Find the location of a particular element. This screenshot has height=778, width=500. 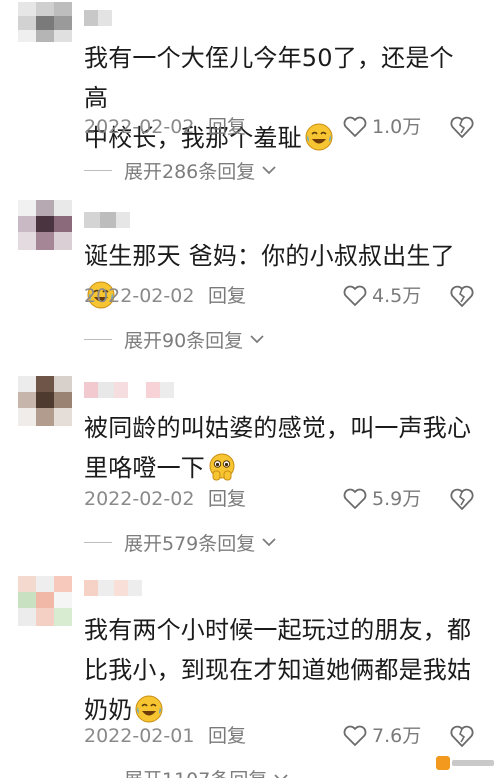

expand-replies-button: 展开90条回复 is located at coordinates (174, 339).